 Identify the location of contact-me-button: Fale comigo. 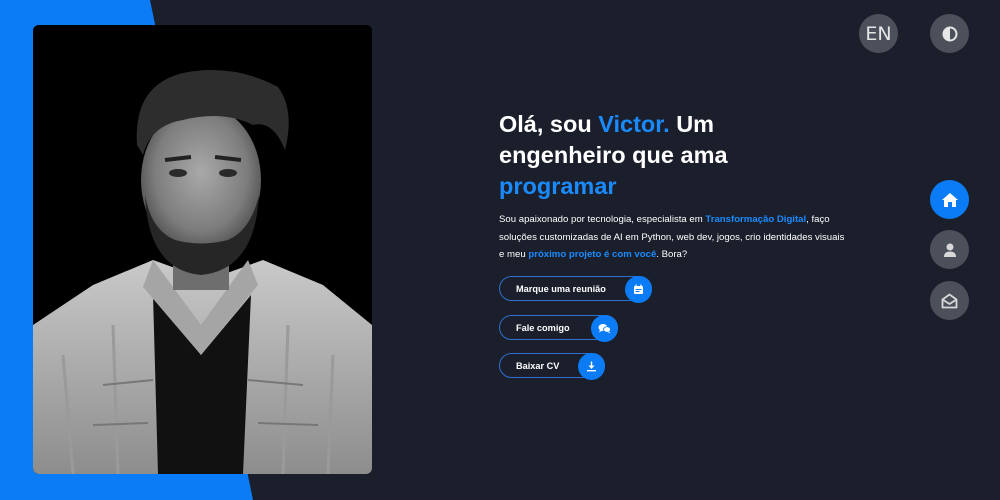
(558, 328).